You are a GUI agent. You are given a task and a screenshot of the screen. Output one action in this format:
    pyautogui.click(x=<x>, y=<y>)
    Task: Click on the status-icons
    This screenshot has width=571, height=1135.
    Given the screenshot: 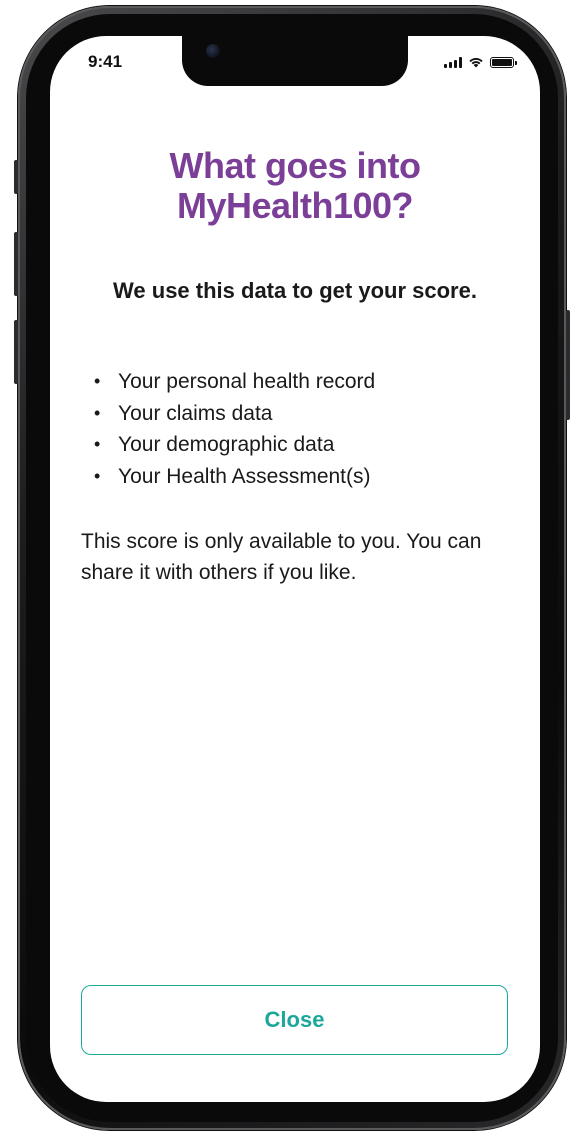 What is the action you would take?
    pyautogui.click(x=480, y=62)
    